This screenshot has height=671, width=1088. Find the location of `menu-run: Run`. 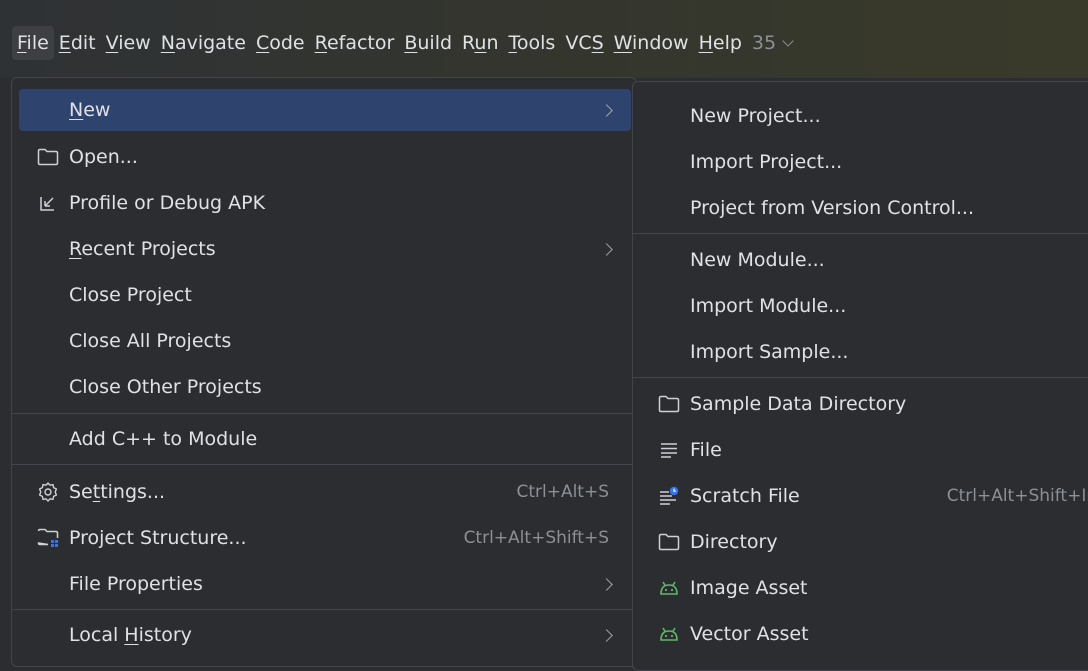

menu-run: Run is located at coordinates (480, 43).